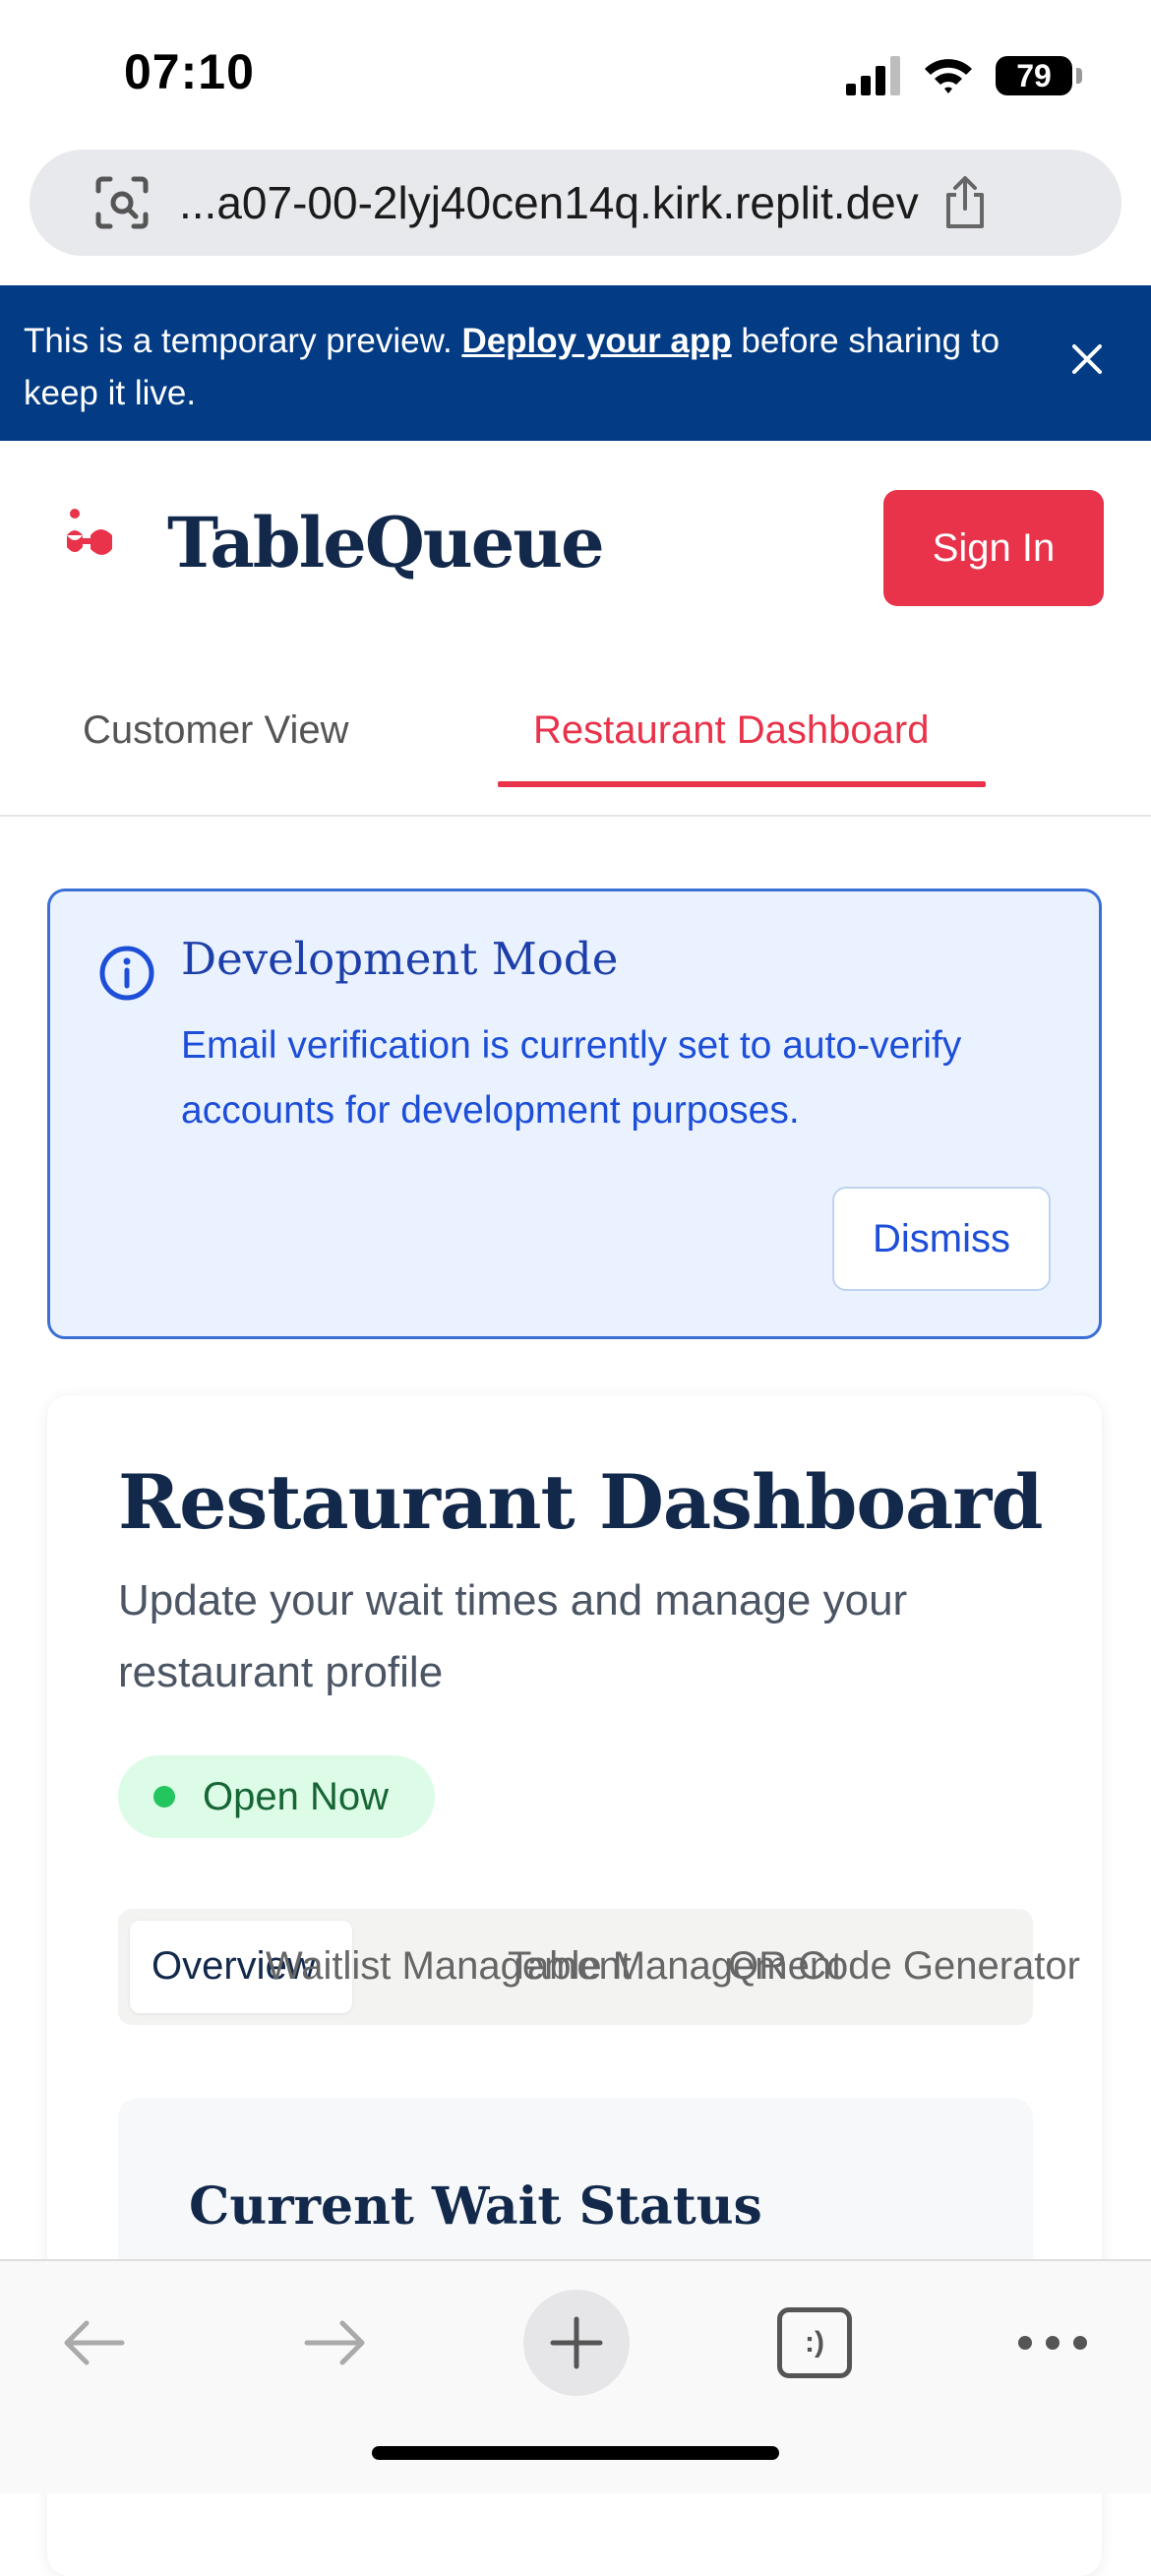  I want to click on arrow-right-icon, so click(334, 2342).